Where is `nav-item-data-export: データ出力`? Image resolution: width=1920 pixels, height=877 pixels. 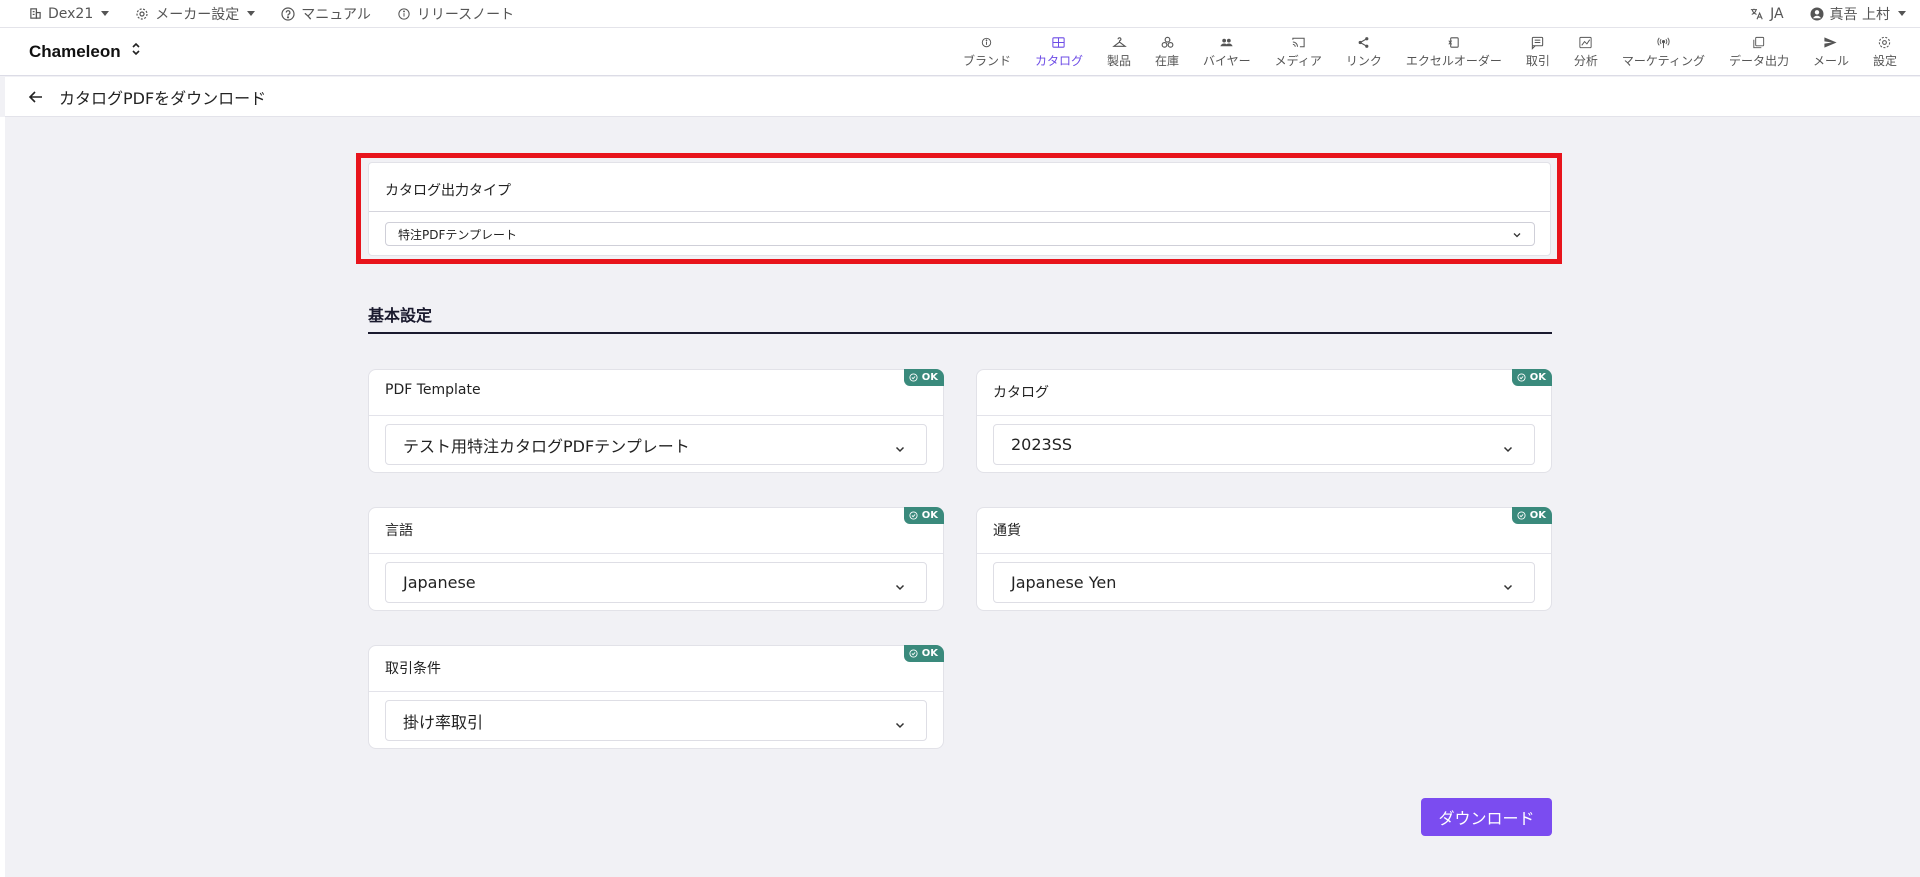 nav-item-data-export: データ出力 is located at coordinates (1759, 52).